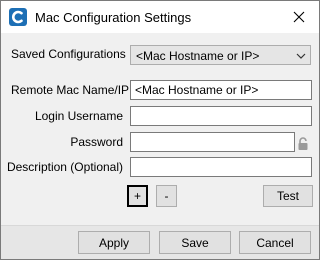 The image size is (320, 260). What do you see at coordinates (198, 56) in the screenshot?
I see `saved-configurations-value: <Mac Hostname or IP>` at bounding box center [198, 56].